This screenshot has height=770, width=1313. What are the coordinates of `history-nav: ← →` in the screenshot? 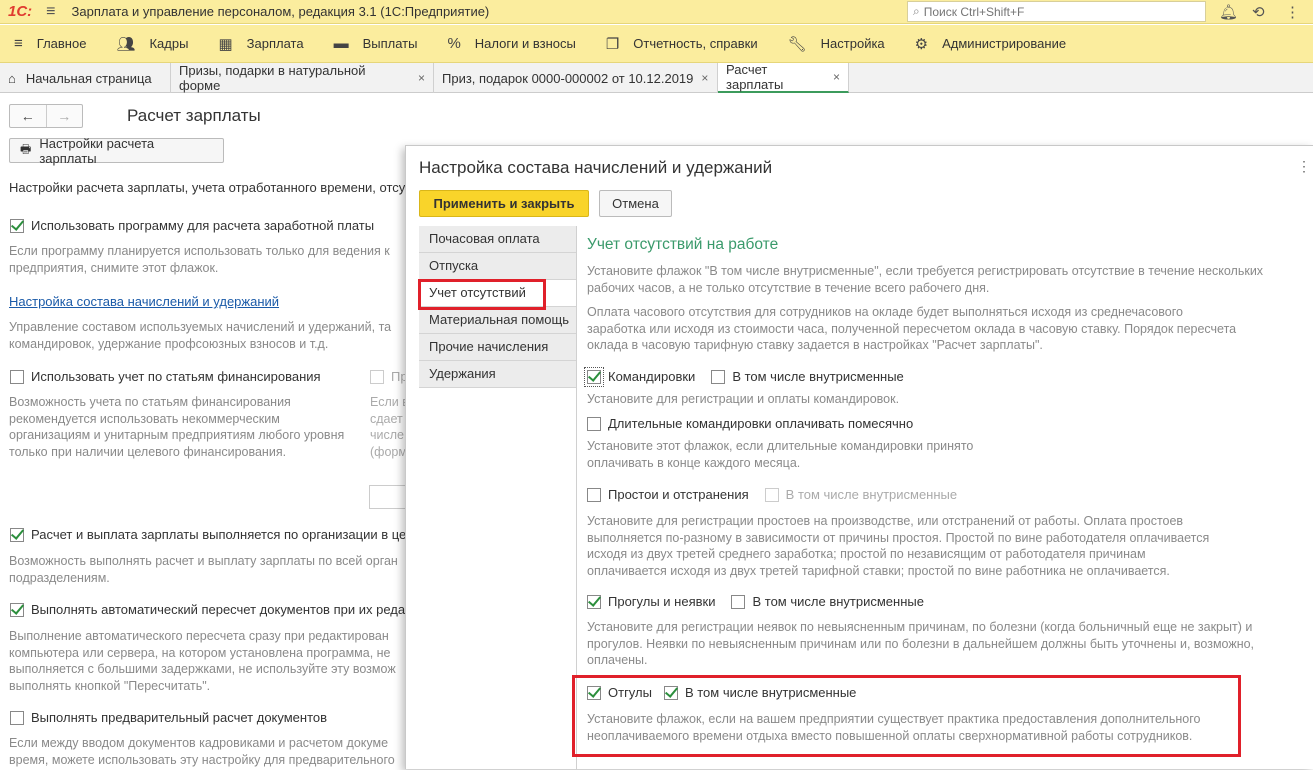 It's located at (46, 116).